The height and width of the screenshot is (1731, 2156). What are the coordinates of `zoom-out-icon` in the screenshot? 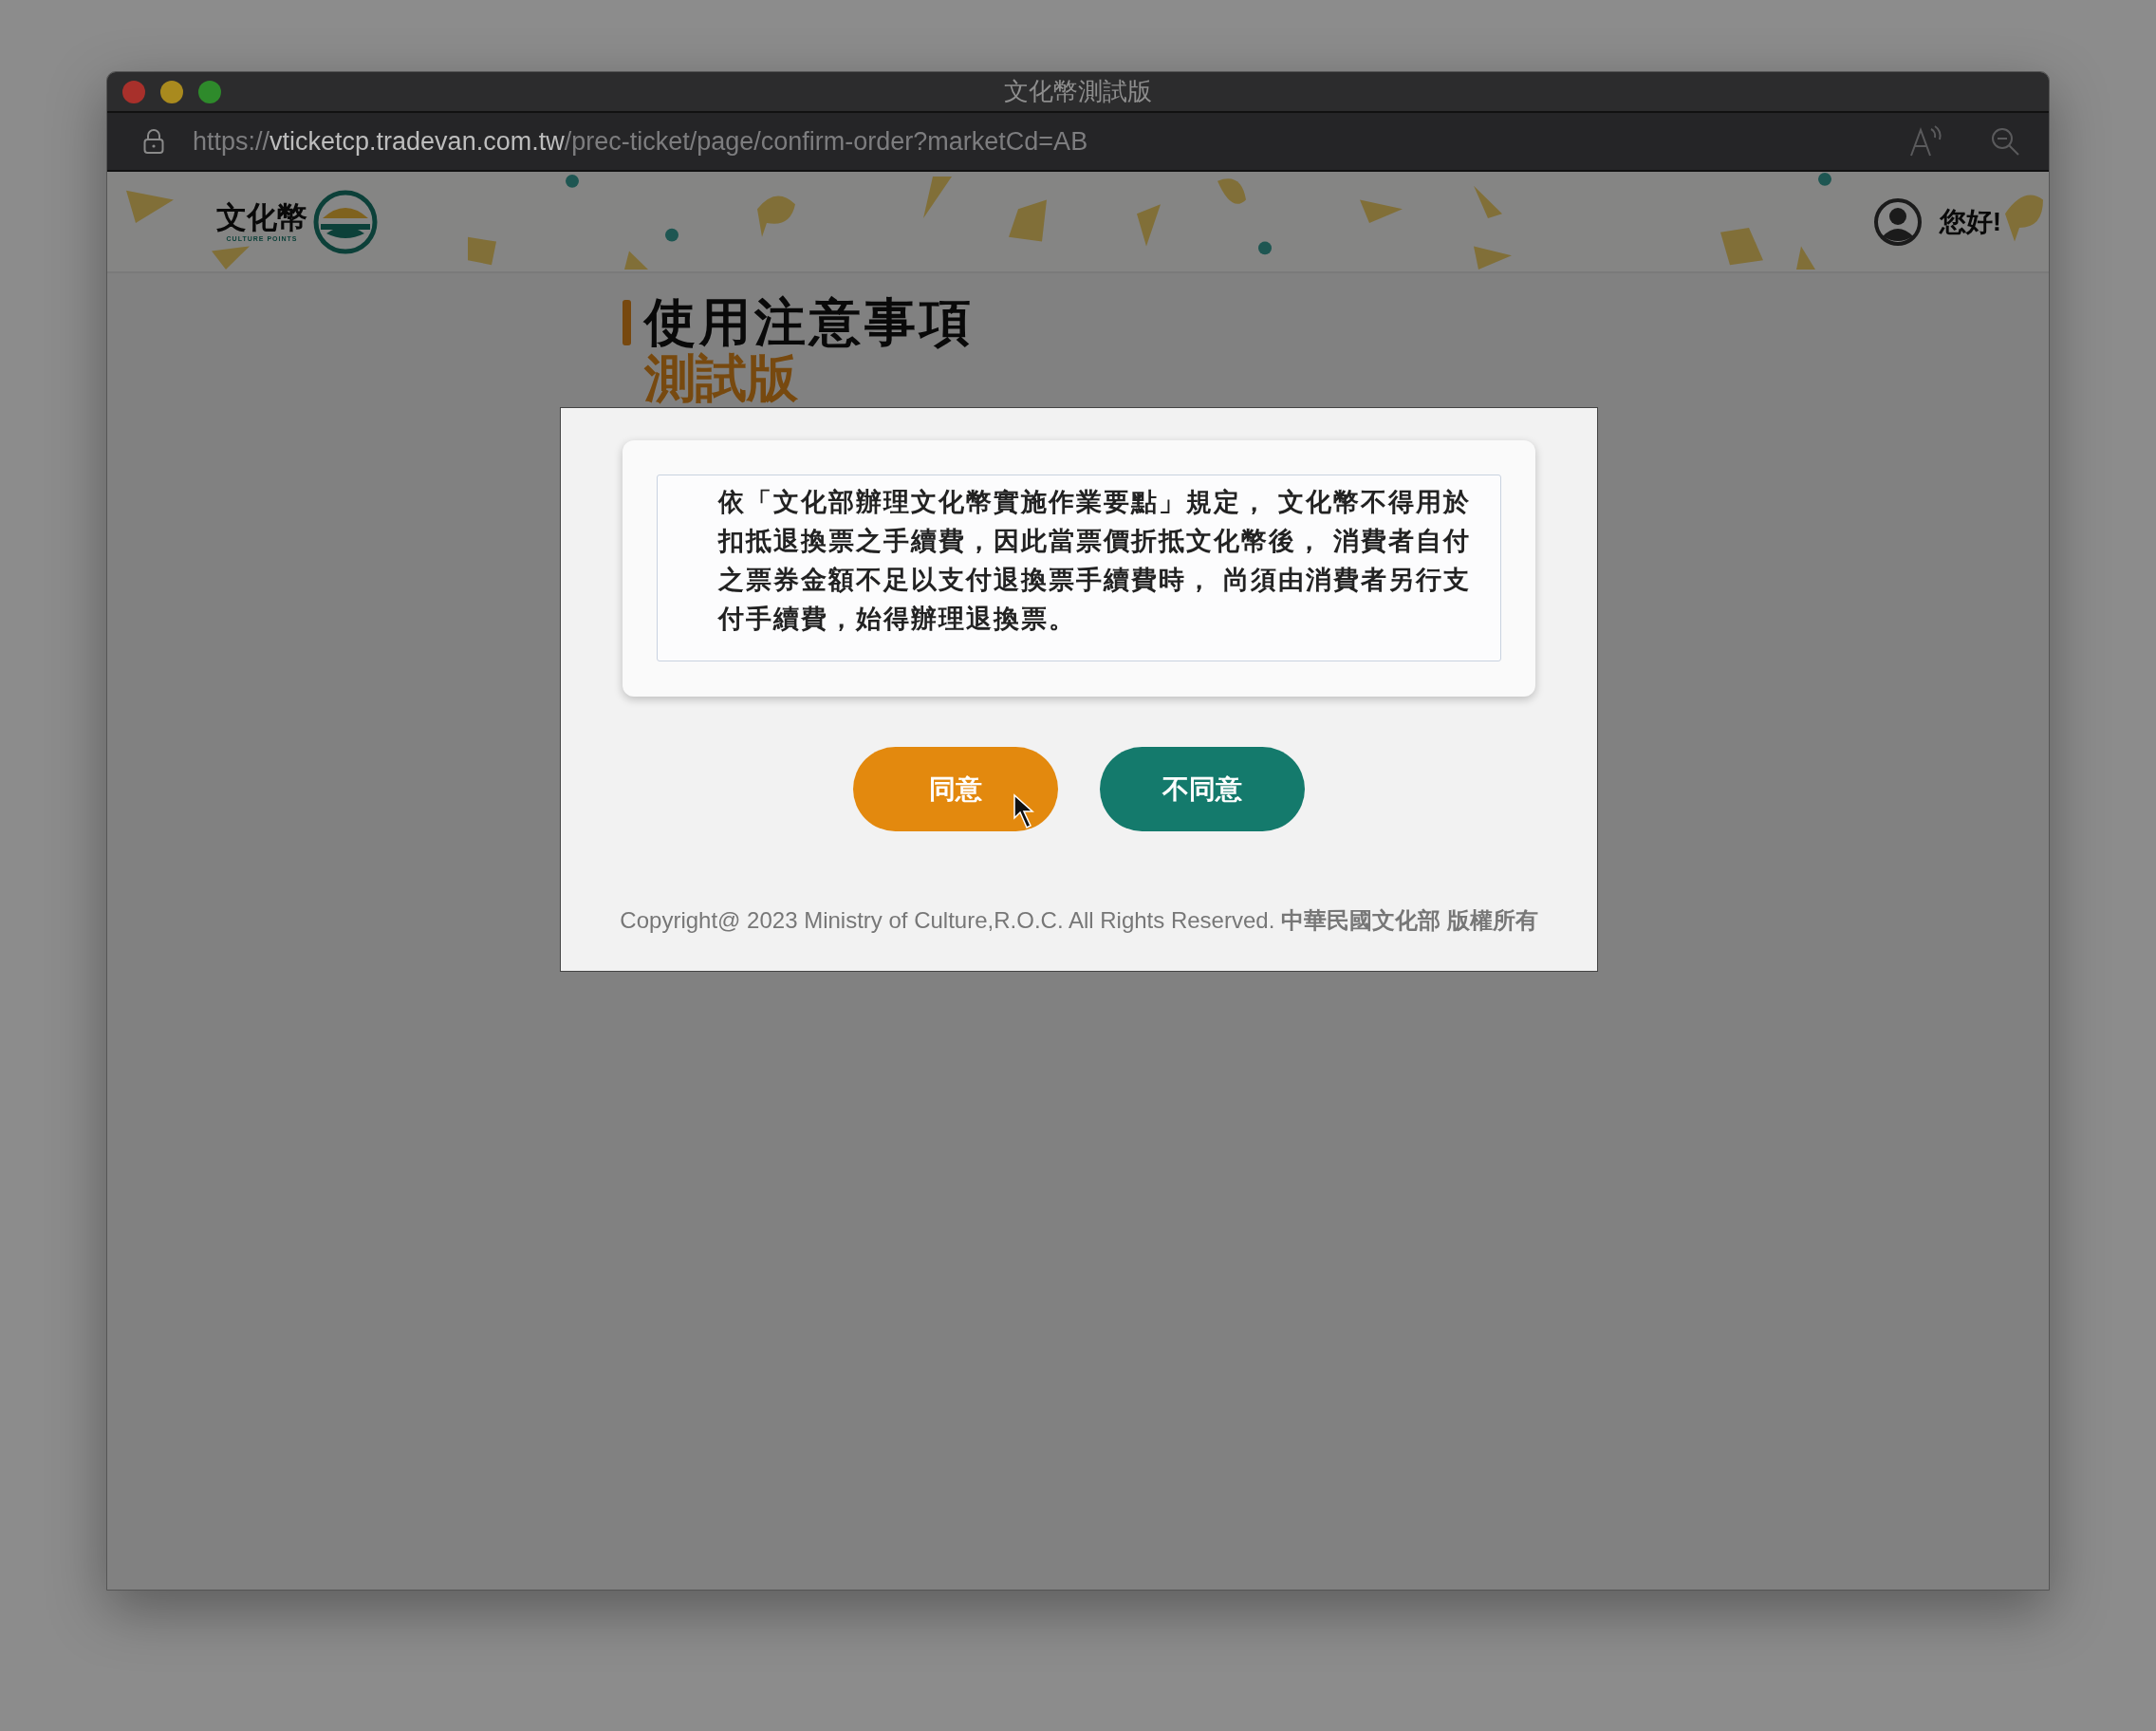 It's located at (2005, 141).